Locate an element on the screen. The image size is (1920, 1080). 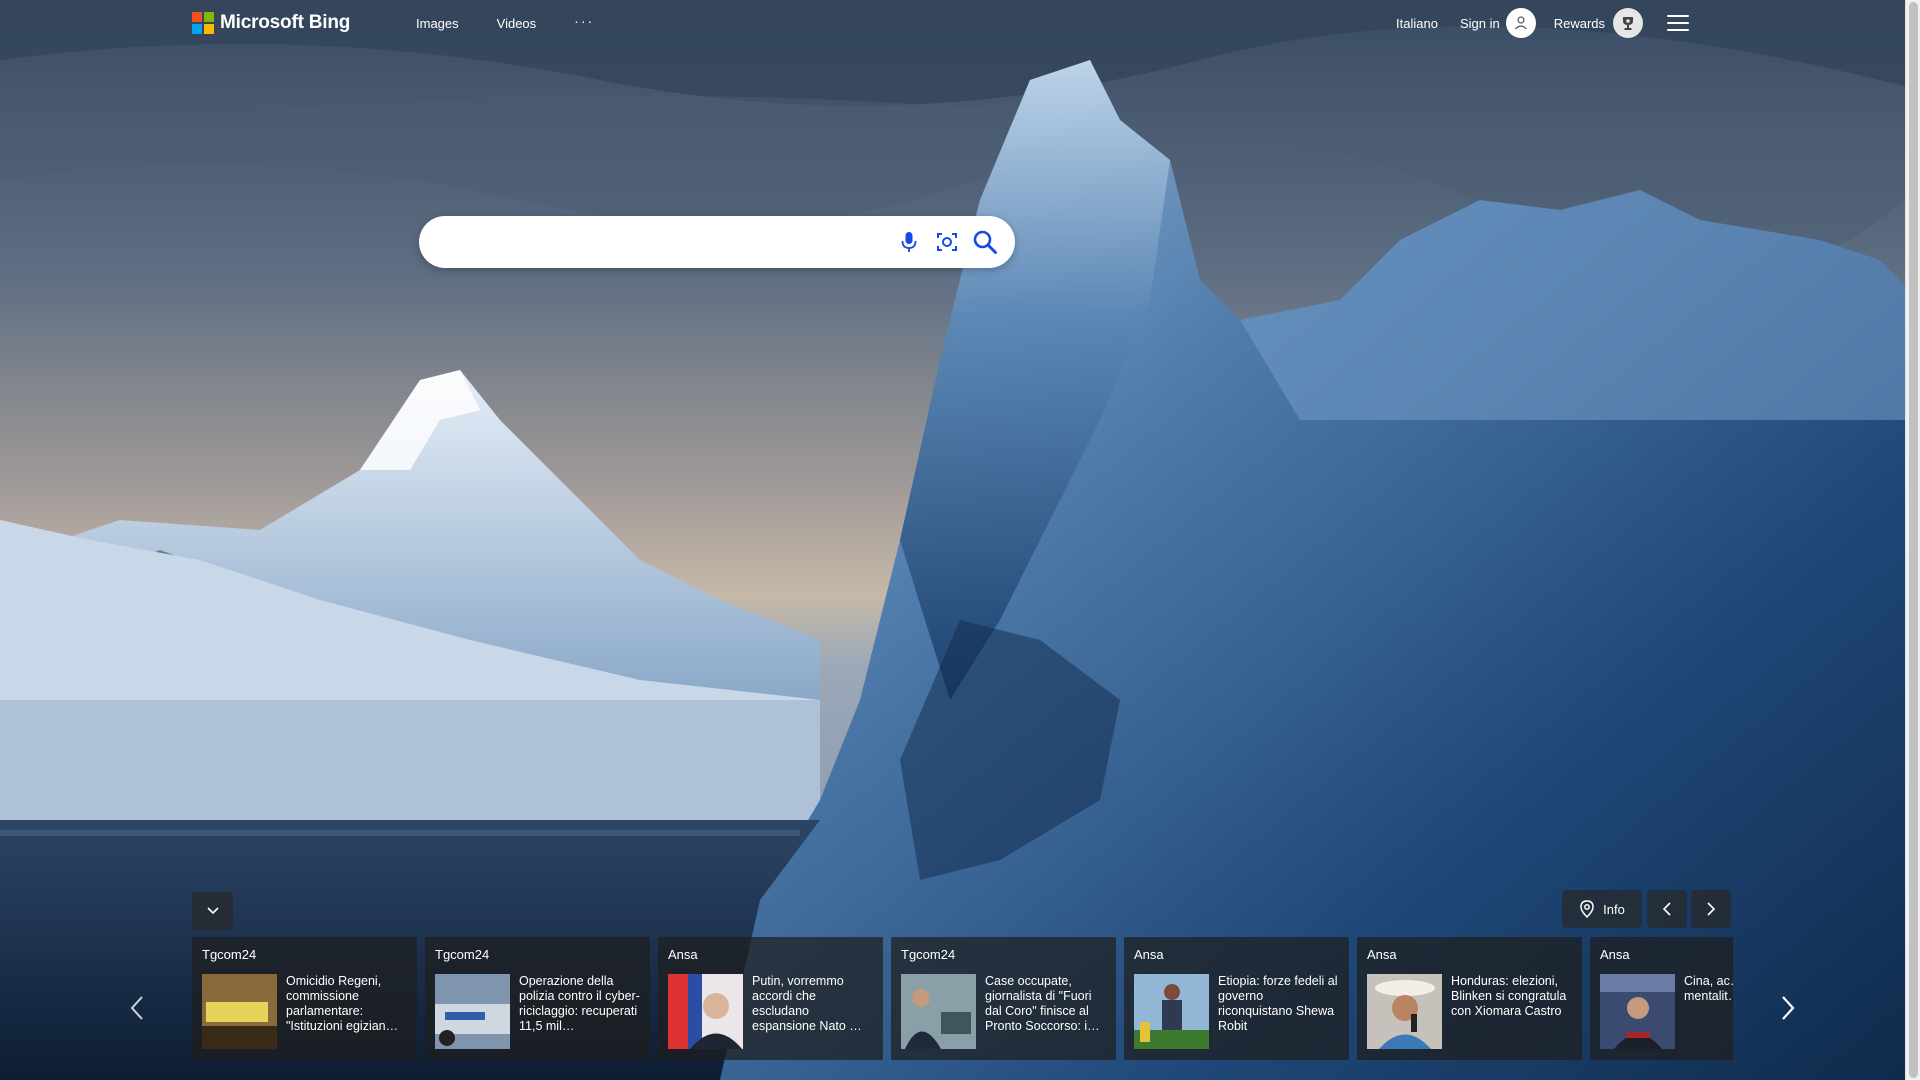
page-scrollbar is located at coordinates (1912, 540).